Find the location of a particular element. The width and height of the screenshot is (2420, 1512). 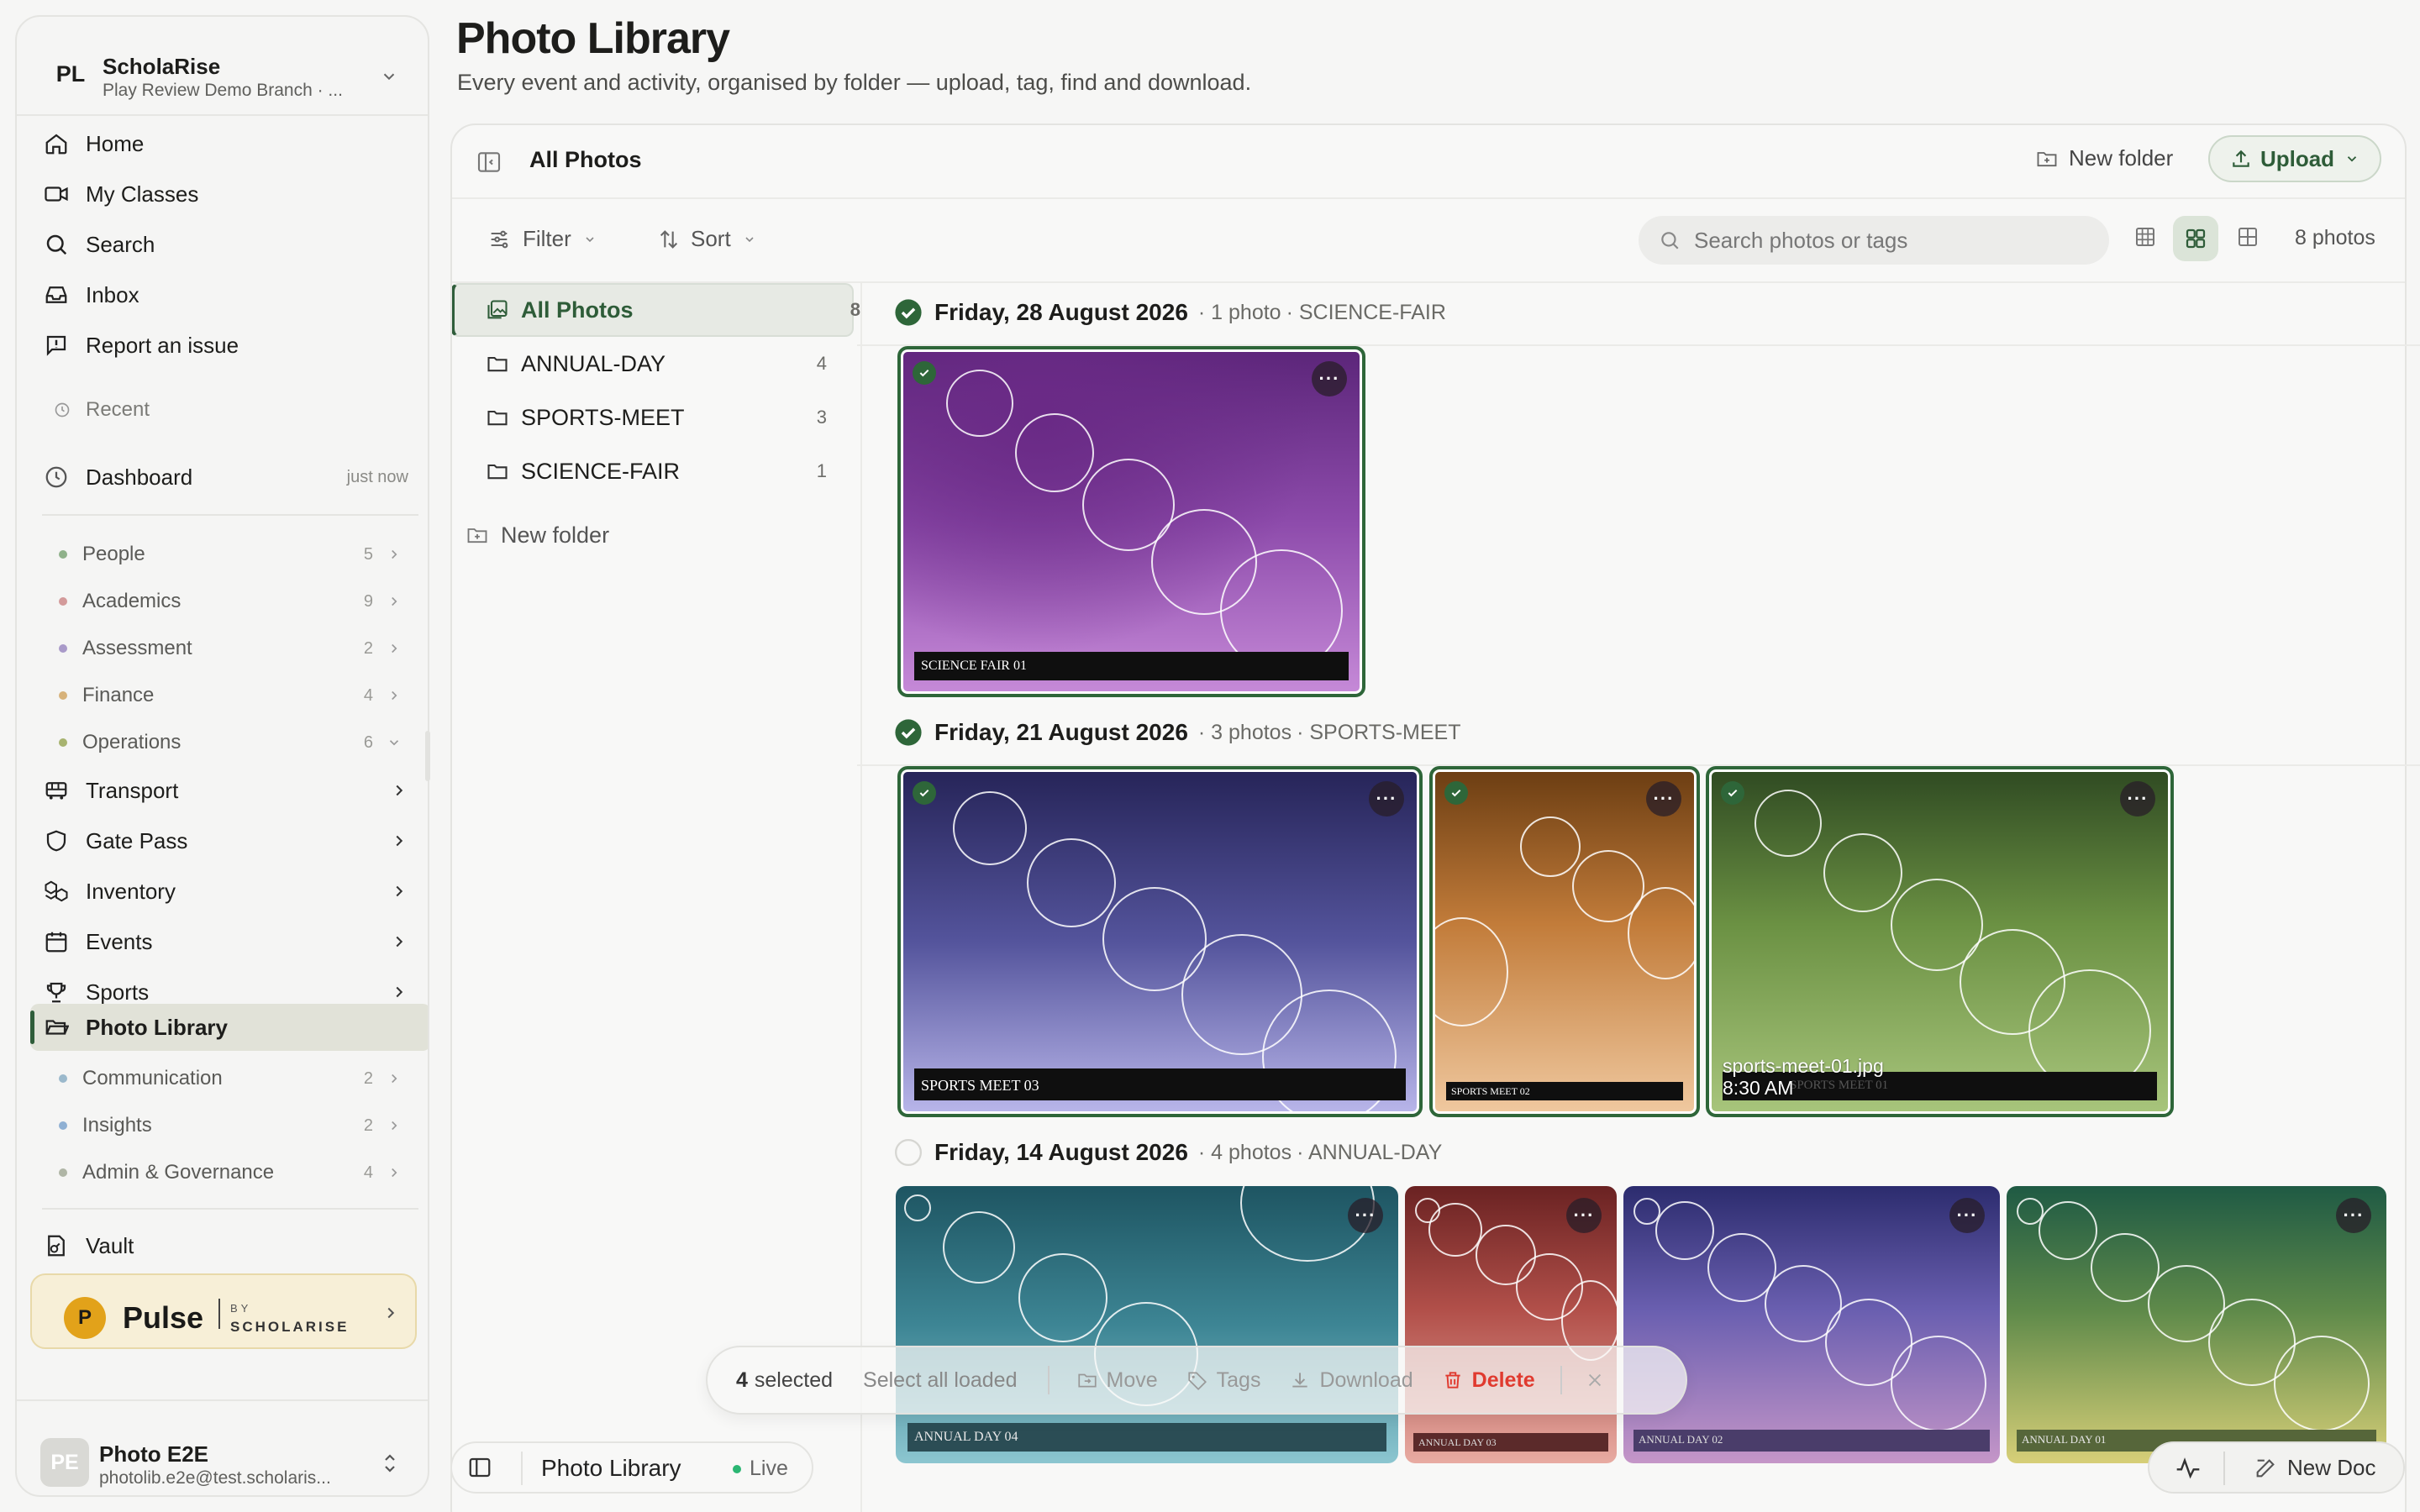

folder-sports-meet: SPORTS-MEET 3 is located at coordinates (661, 417).